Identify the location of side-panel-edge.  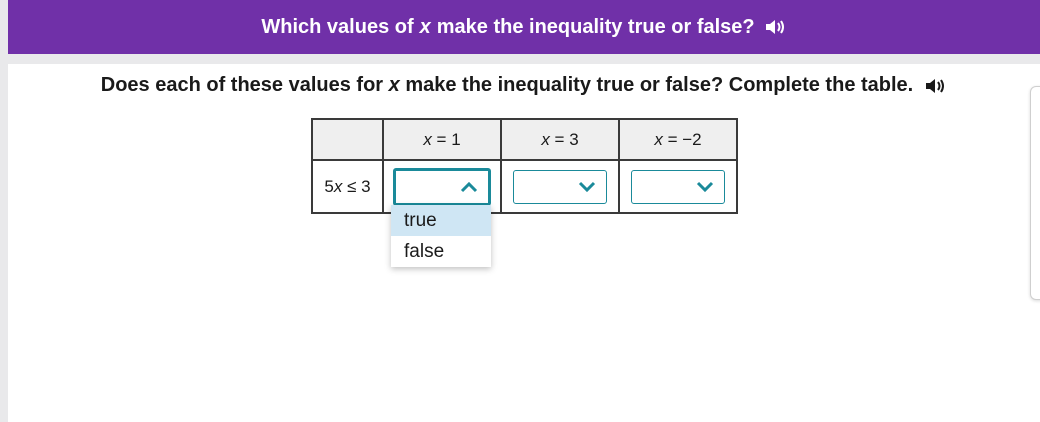
(1035, 193).